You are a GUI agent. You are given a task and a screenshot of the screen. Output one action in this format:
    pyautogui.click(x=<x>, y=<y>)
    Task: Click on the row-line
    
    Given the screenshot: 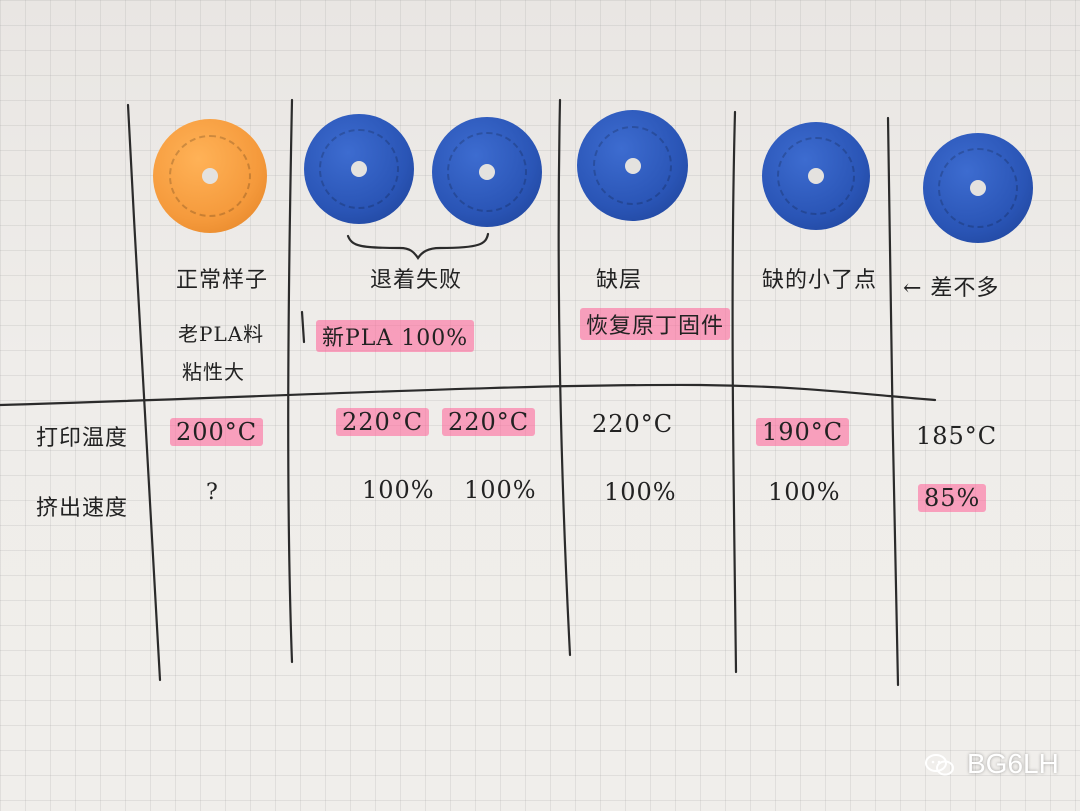 What is the action you would take?
    pyautogui.click(x=468, y=395)
    